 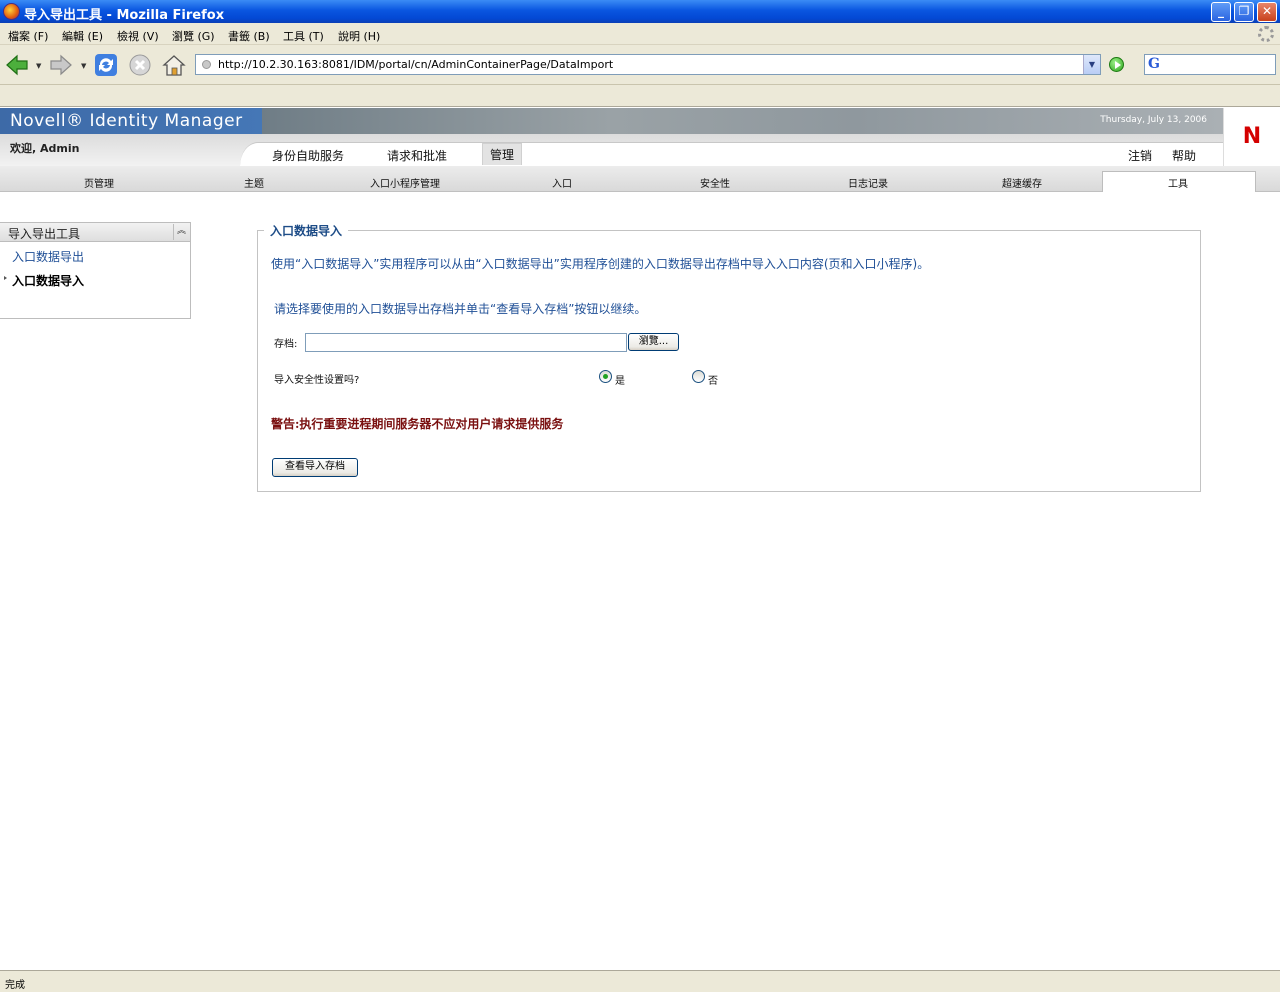 I want to click on reload-icon, so click(x=106, y=65).